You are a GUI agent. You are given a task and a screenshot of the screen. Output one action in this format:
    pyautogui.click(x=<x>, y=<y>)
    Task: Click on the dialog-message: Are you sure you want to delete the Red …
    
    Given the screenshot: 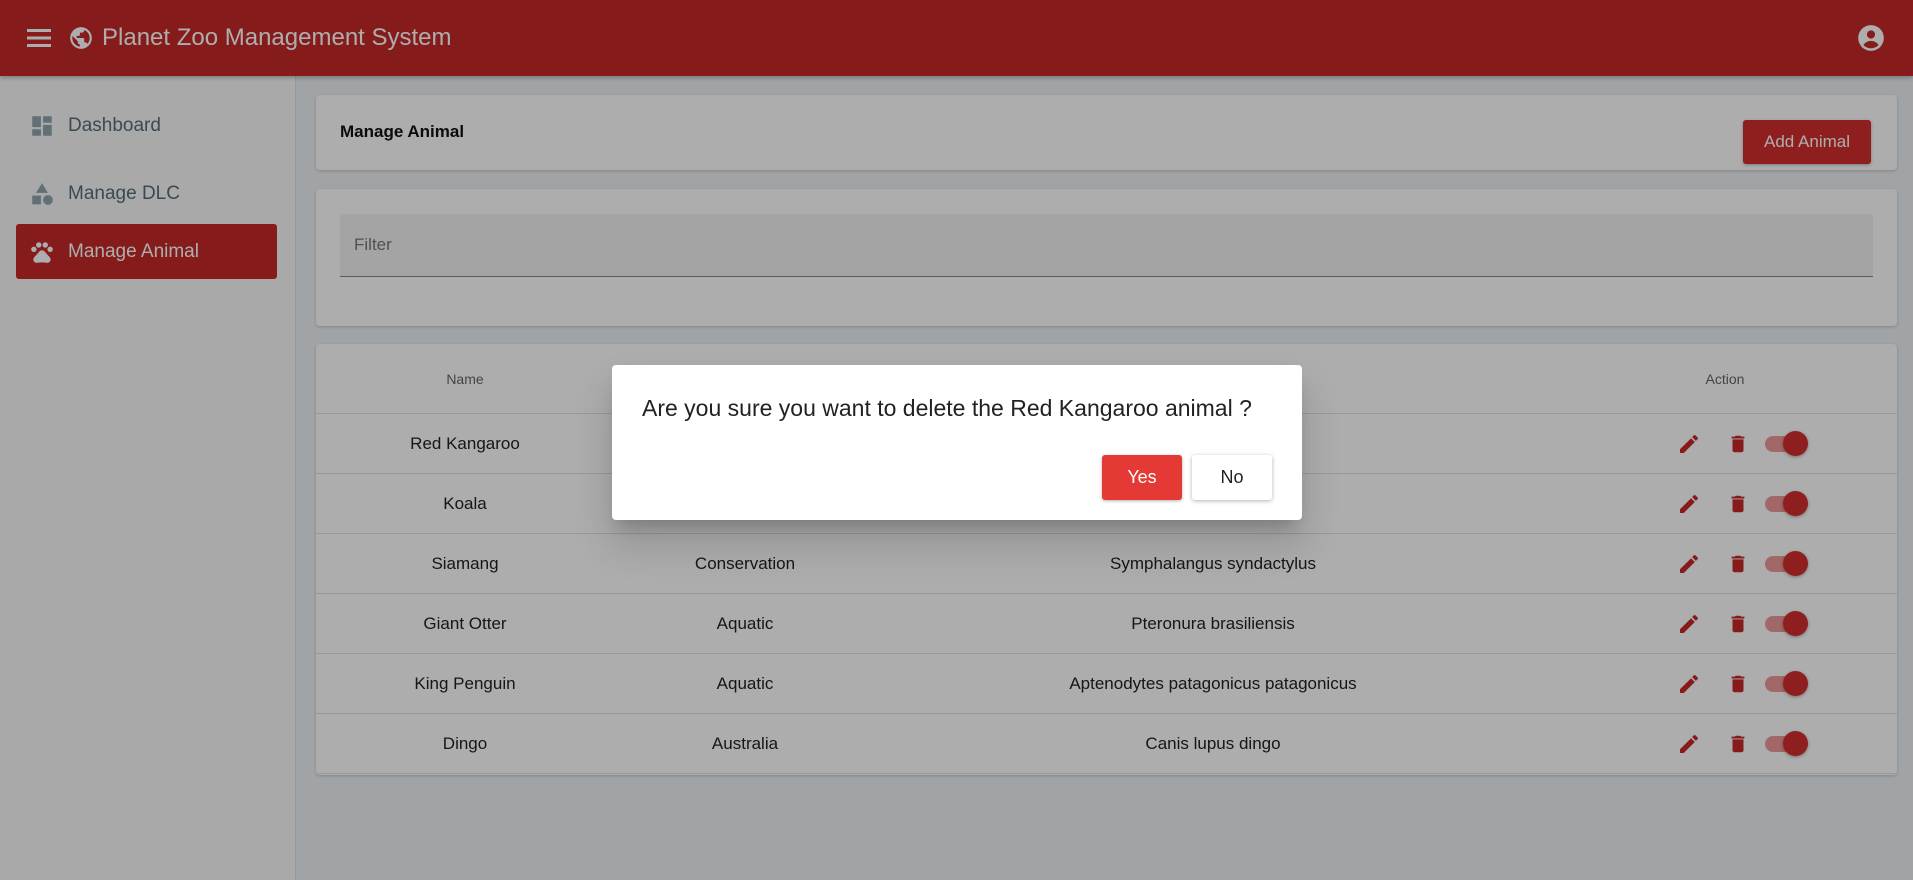 What is the action you would take?
    pyautogui.click(x=947, y=408)
    